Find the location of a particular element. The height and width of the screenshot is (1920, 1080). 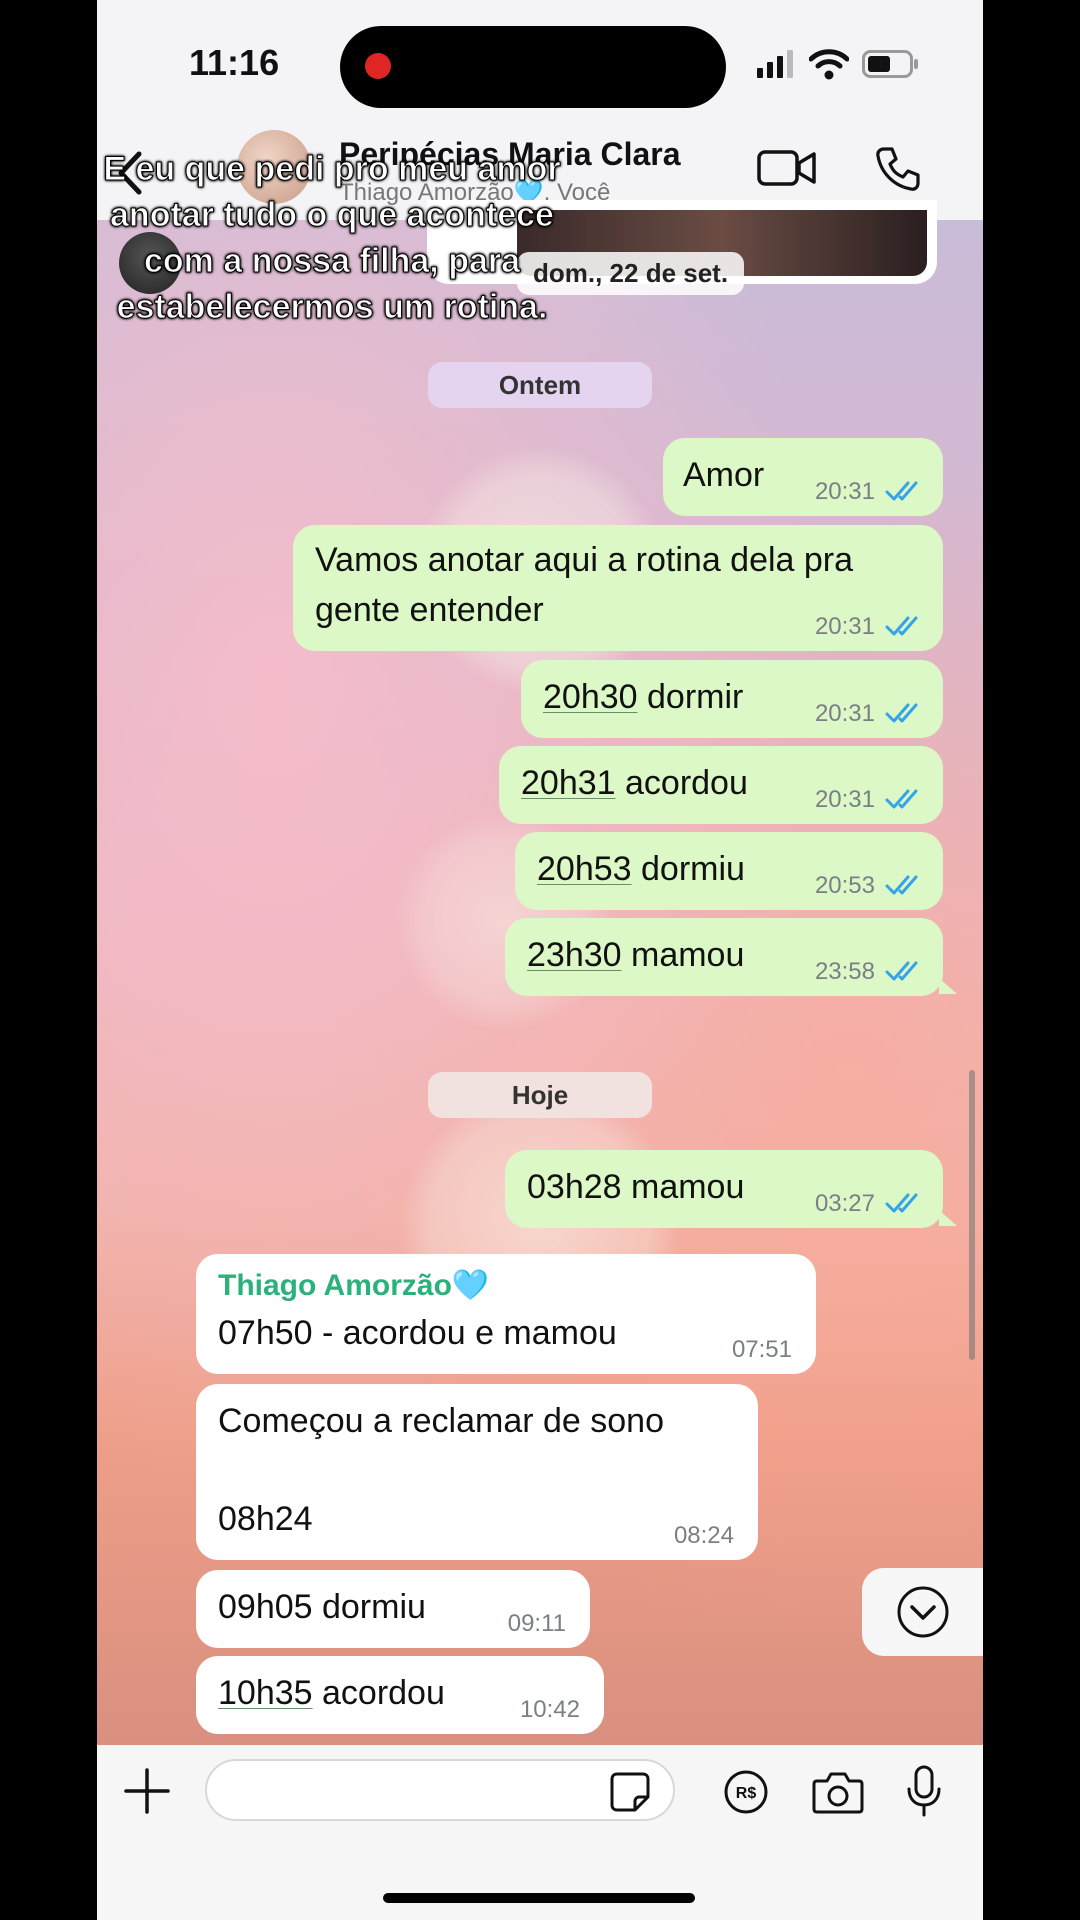

message-outgoing: 20h31 acordou 20:31 is located at coordinates (721, 785).